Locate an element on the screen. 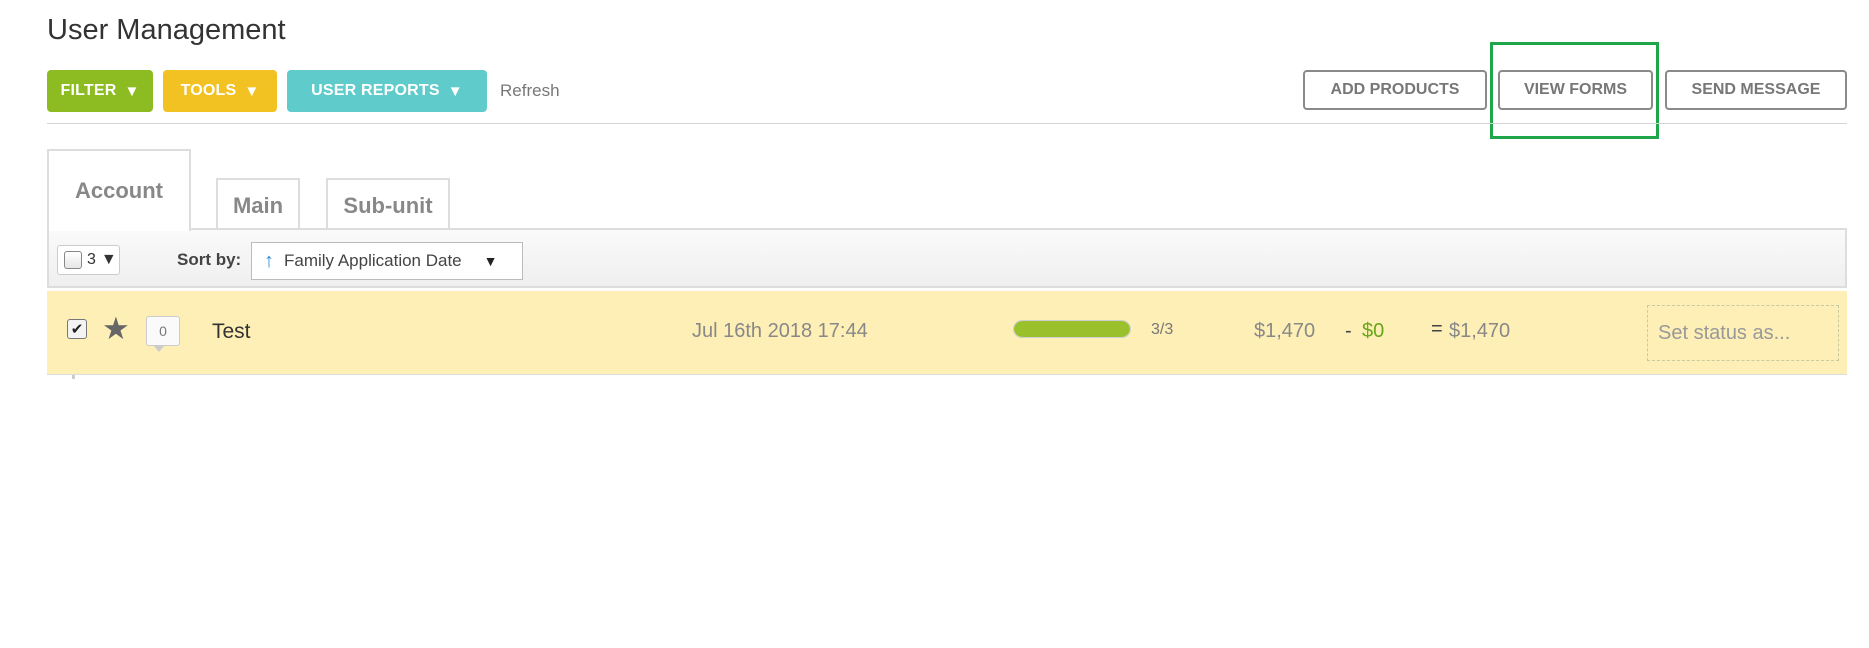 The height and width of the screenshot is (648, 1869). select-all-dropdown: 3 ▼ is located at coordinates (88, 260).